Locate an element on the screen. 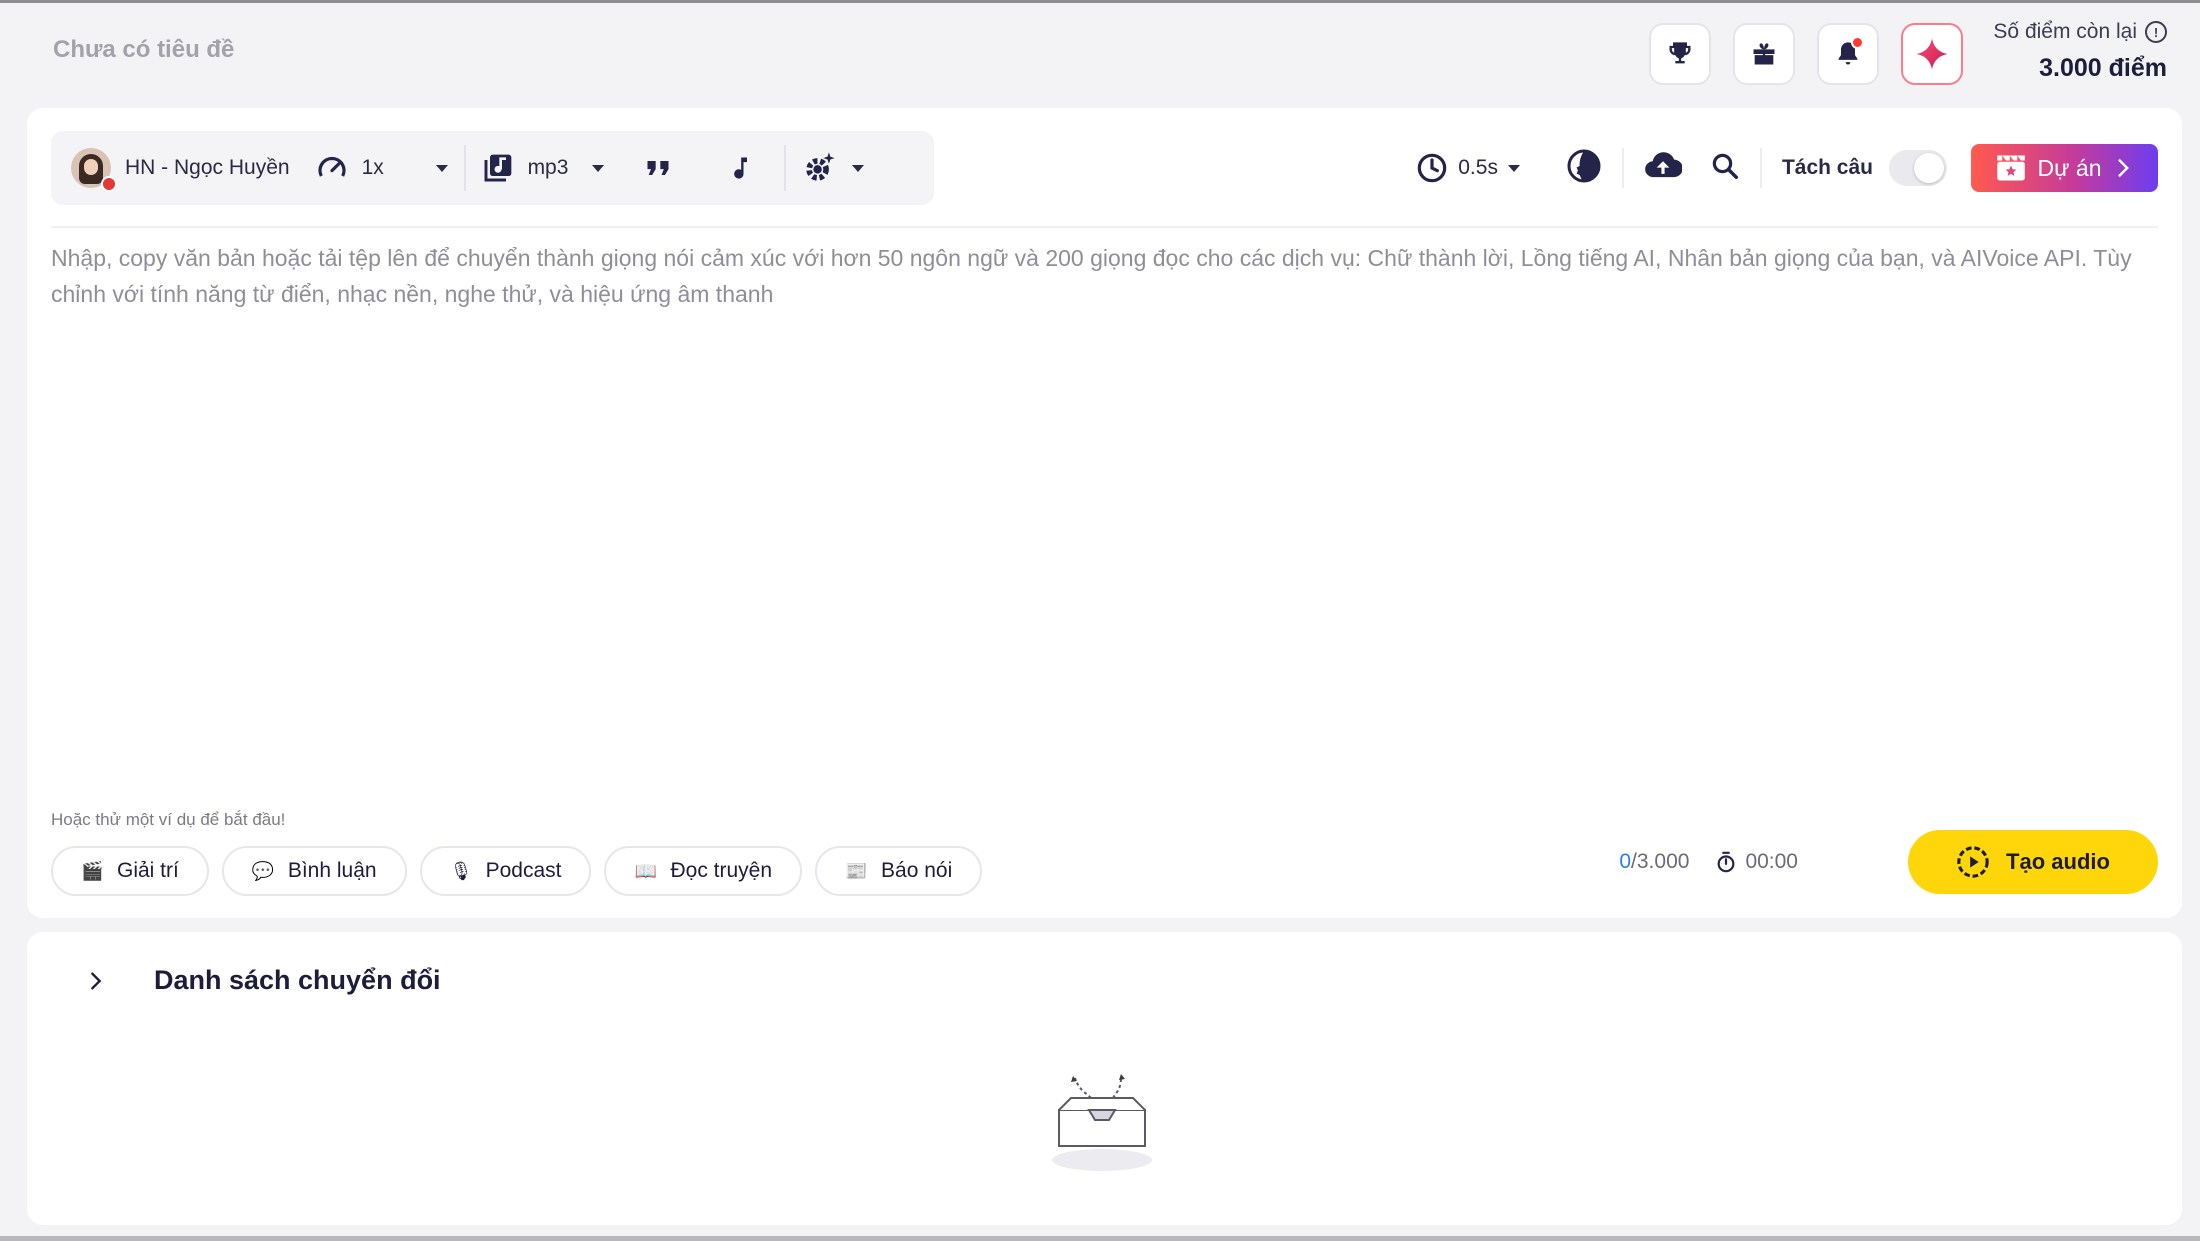  voice-effect-button is located at coordinates (1584, 168).